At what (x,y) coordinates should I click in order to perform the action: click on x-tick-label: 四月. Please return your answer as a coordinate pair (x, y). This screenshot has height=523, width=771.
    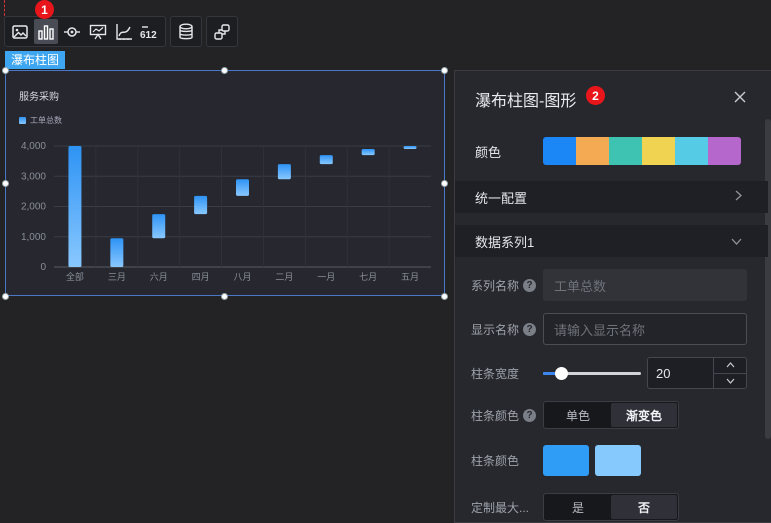
    Looking at the image, I should click on (201, 277).